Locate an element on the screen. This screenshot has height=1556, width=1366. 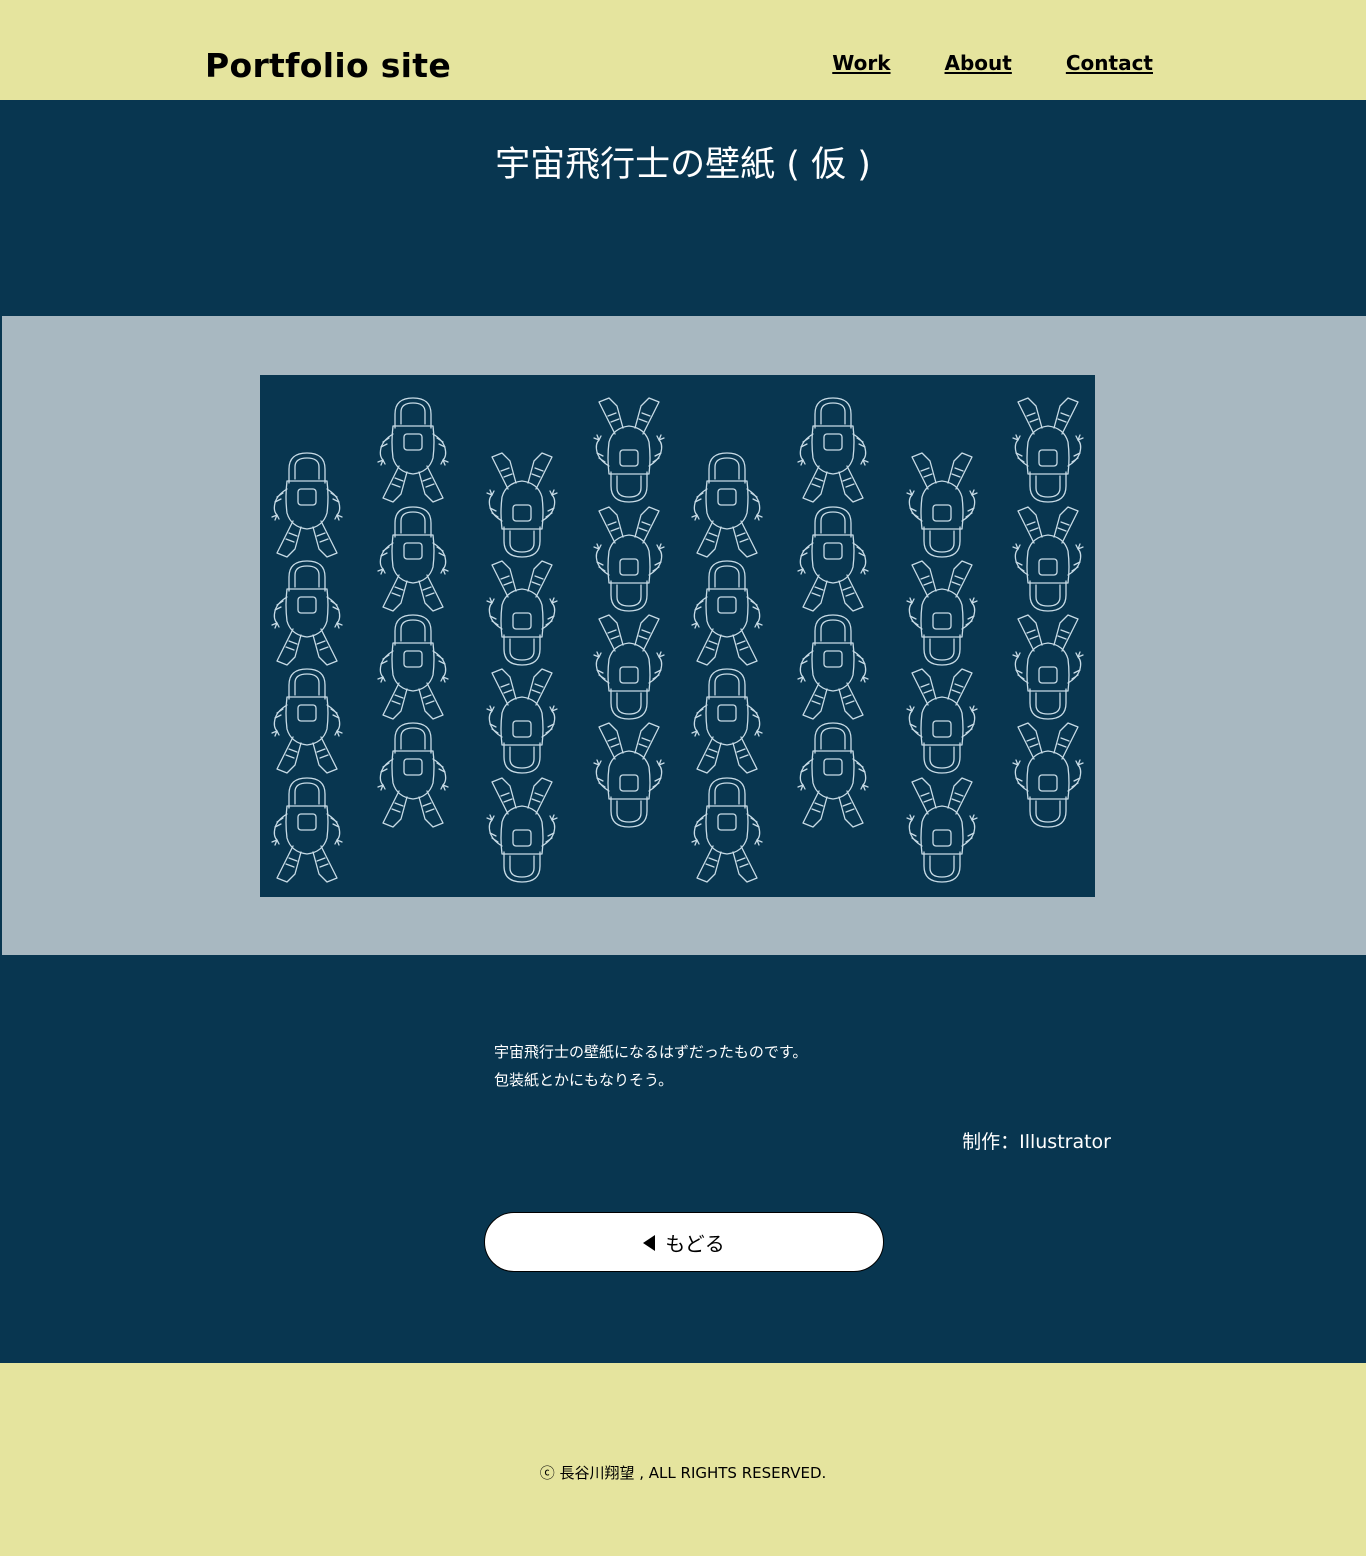
back-button-label: もどる is located at coordinates (695, 1243).